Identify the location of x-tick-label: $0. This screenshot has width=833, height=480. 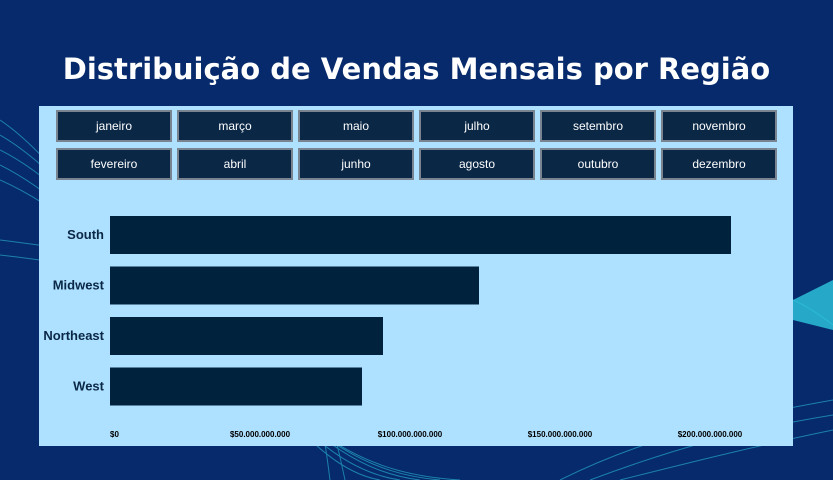
(114, 434).